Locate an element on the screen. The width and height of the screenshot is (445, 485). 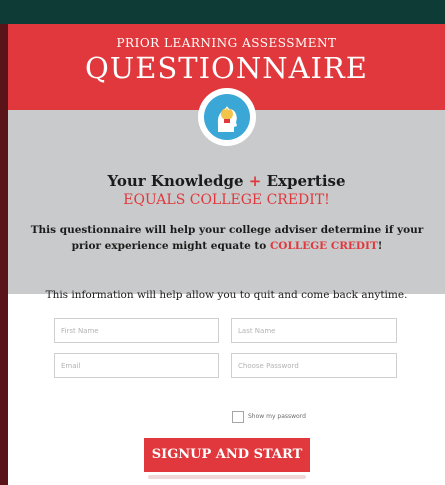
badge-inner-circle is located at coordinates (227, 117).